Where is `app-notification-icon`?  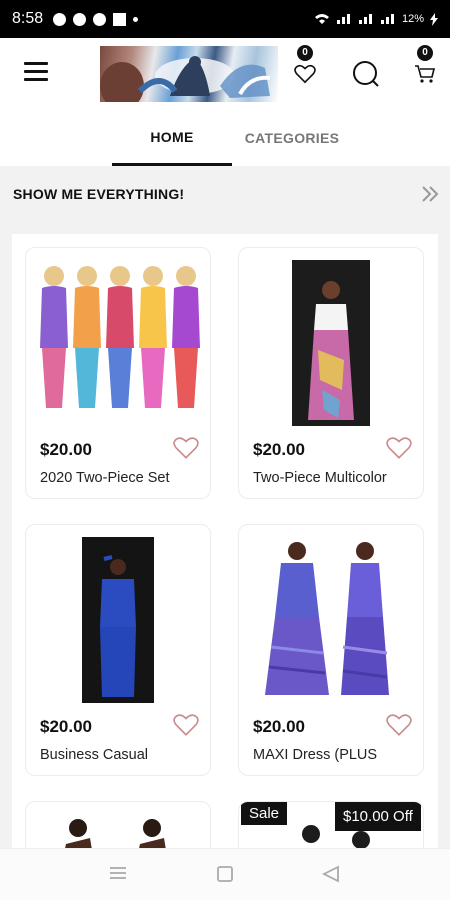 app-notification-icon is located at coordinates (120, 19).